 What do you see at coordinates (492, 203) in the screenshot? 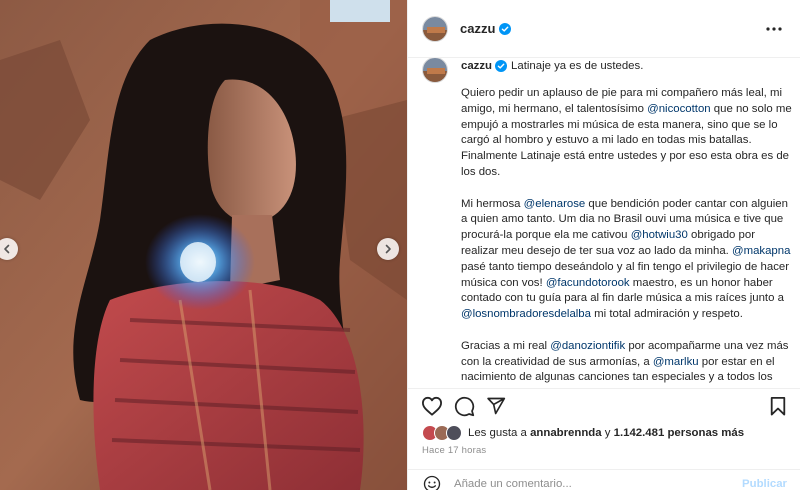
I see `caption-text: Mi hermosa` at bounding box center [492, 203].